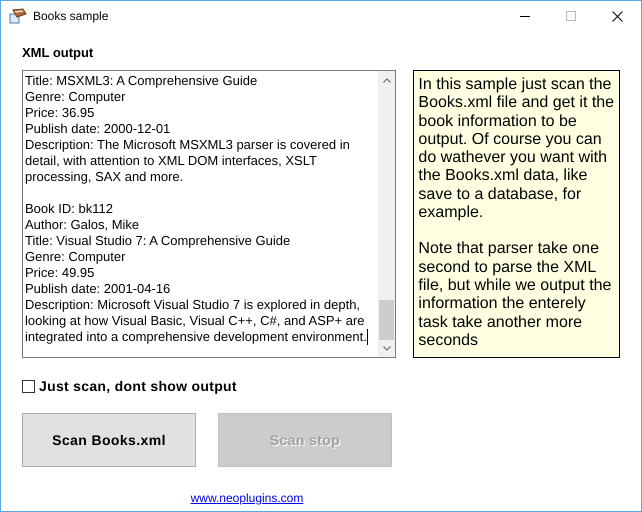 This screenshot has width=642, height=512. I want to click on close-icon, so click(617, 16).